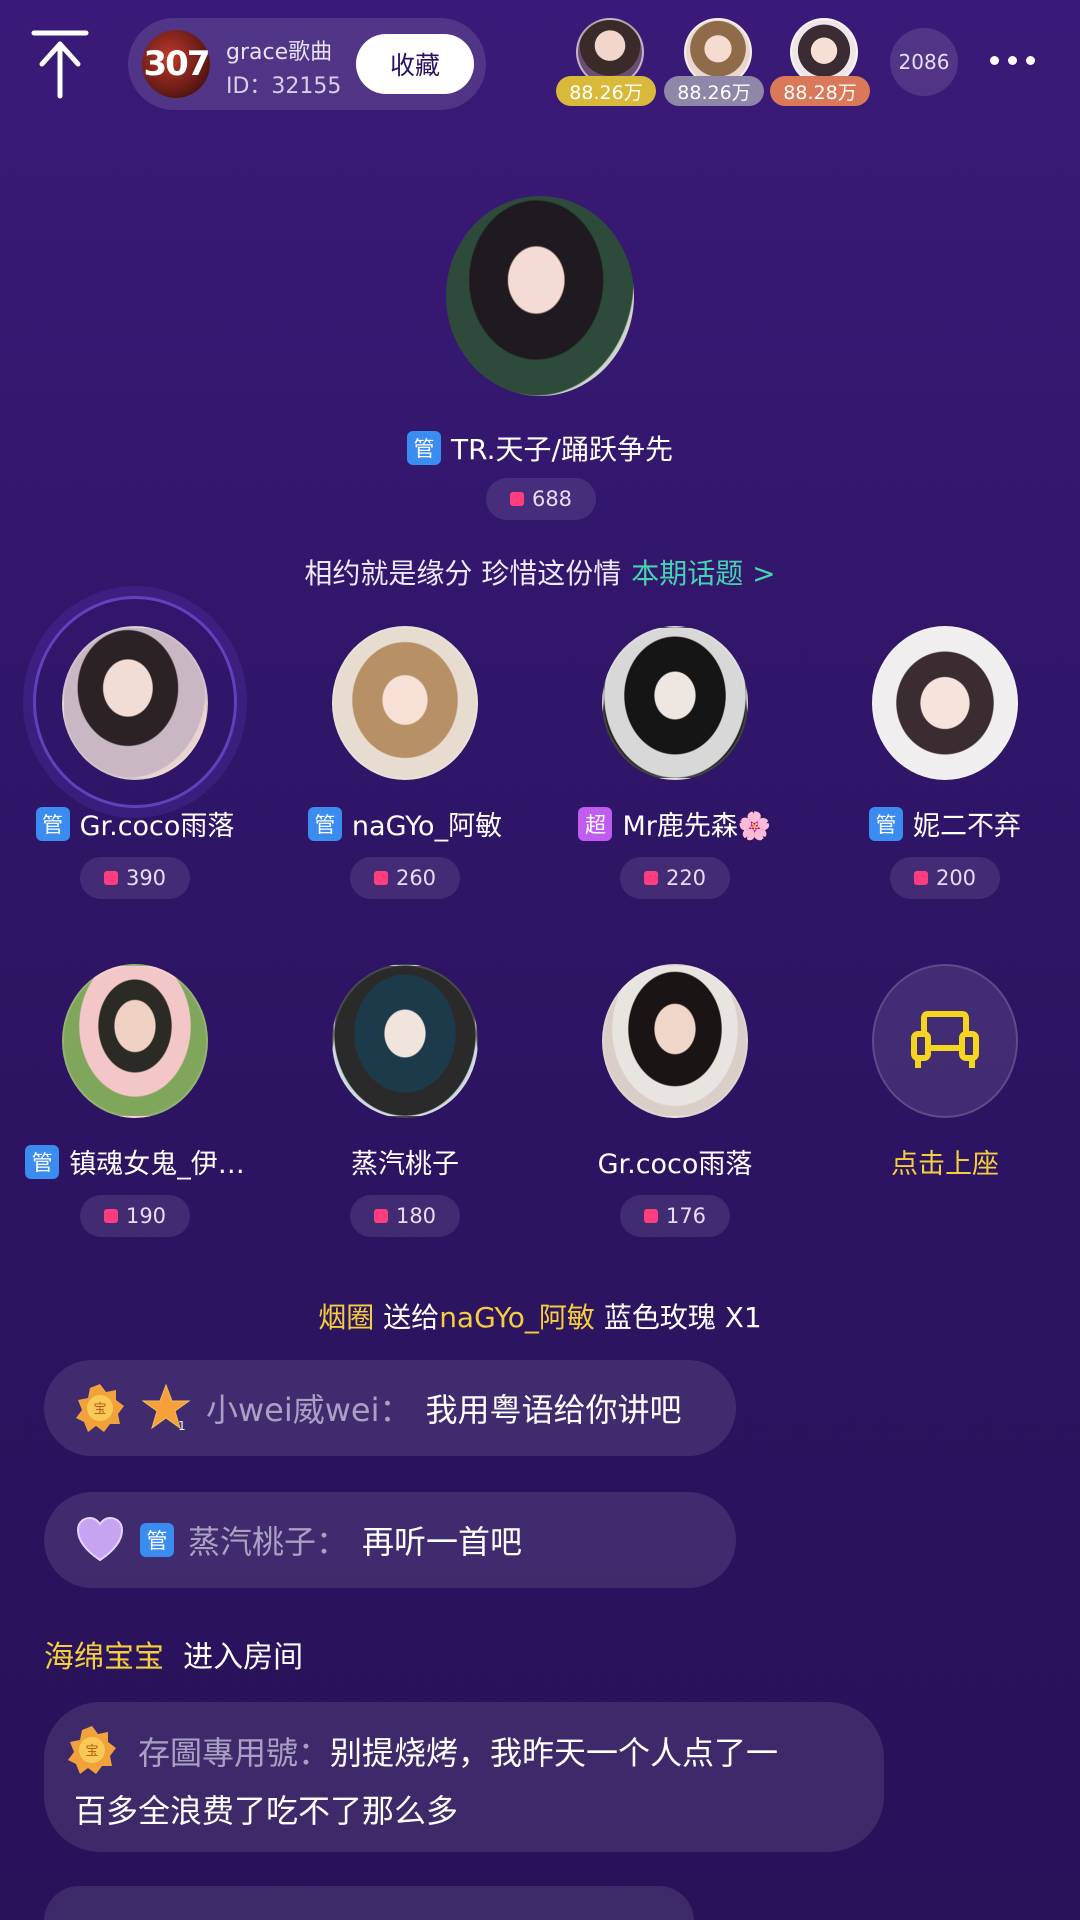  Describe the element at coordinates (553, 1410) in the screenshot. I see `message-text: 我用粤语给你讲吧` at that location.